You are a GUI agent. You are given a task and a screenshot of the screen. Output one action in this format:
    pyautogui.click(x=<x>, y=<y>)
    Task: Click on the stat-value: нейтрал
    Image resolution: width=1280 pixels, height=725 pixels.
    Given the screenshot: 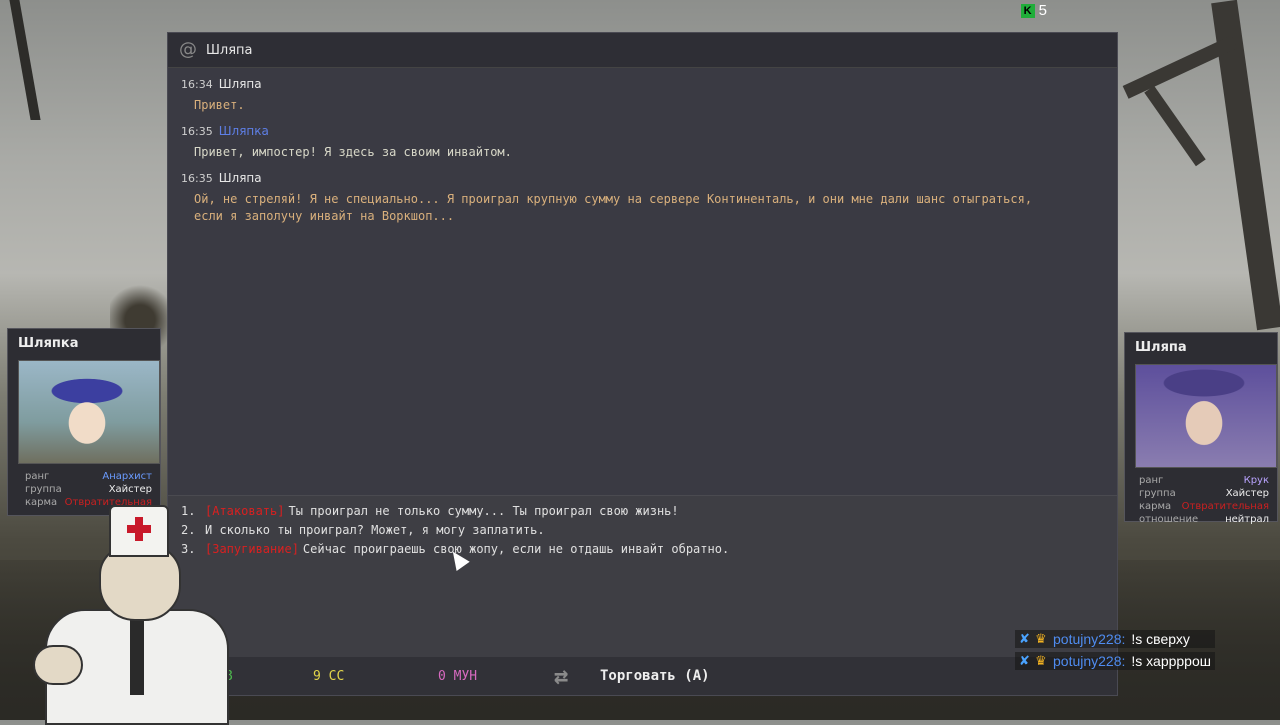 What is the action you would take?
    pyautogui.click(x=1247, y=519)
    